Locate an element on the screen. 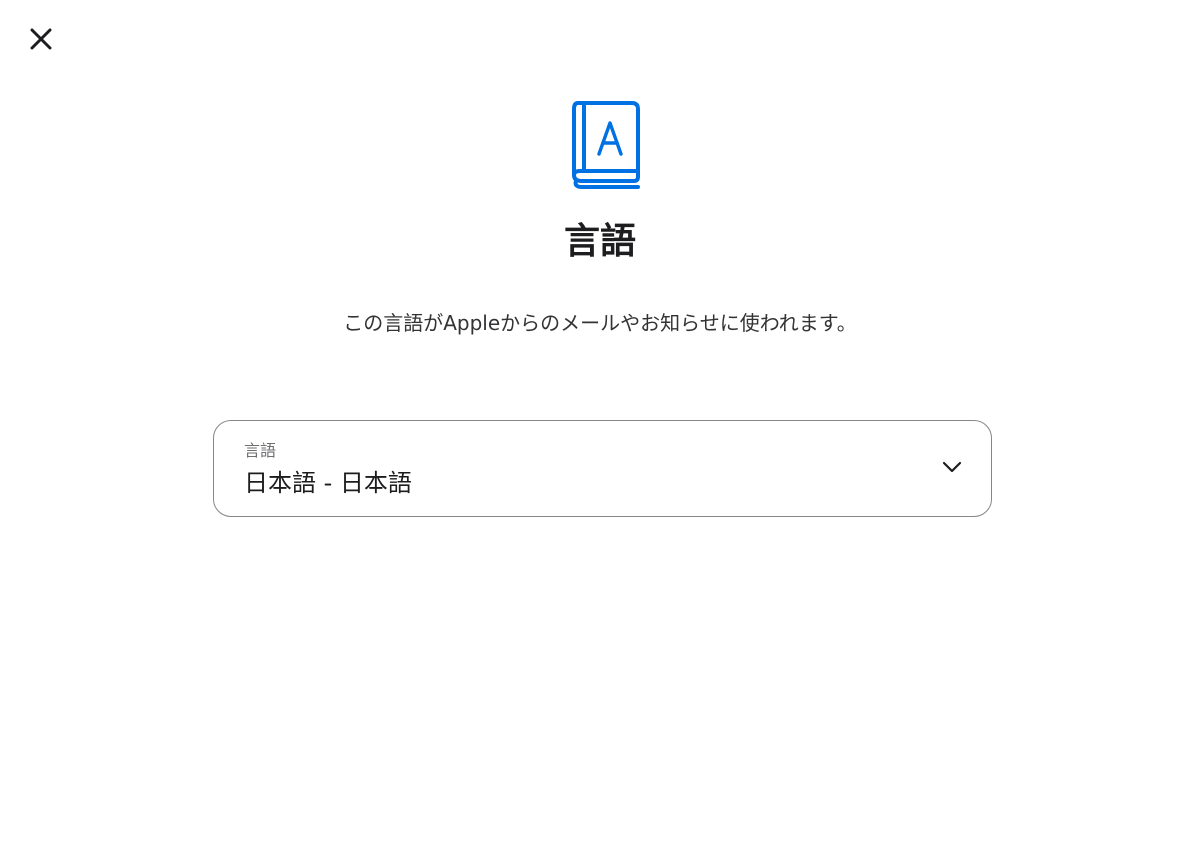 The width and height of the screenshot is (1200, 861). page-title: 言語 is located at coordinates (599, 241).